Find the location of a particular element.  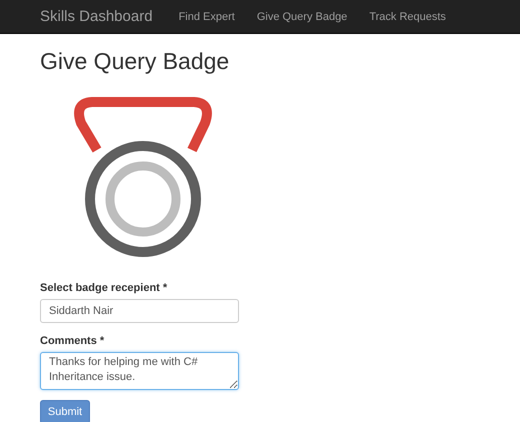

field-label: Select badge recepient * is located at coordinates (104, 288).